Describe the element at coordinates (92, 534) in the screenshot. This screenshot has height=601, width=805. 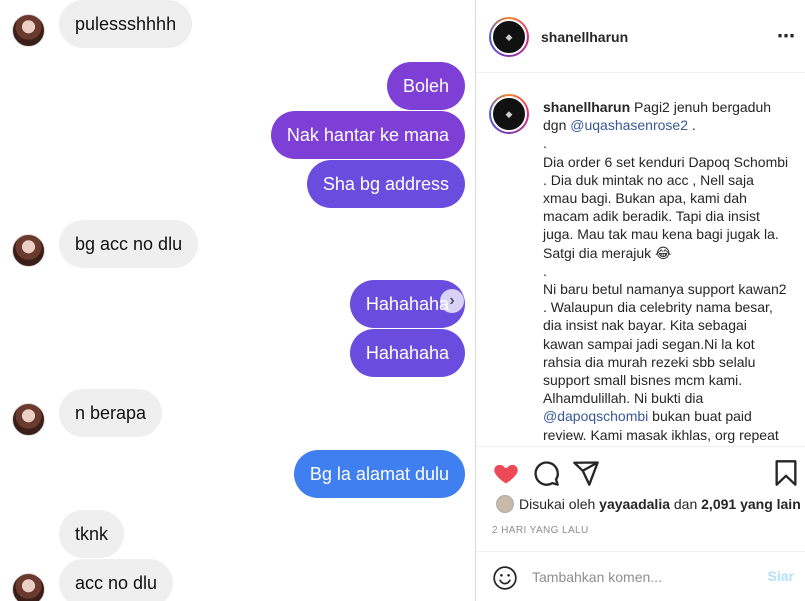
I see `incoming-message: tknk` at that location.